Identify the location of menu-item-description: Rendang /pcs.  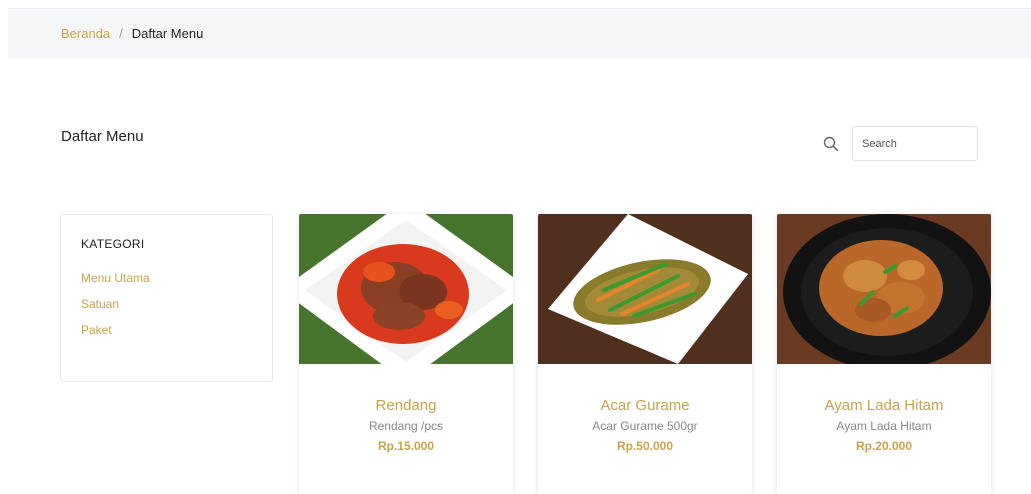
(406, 426).